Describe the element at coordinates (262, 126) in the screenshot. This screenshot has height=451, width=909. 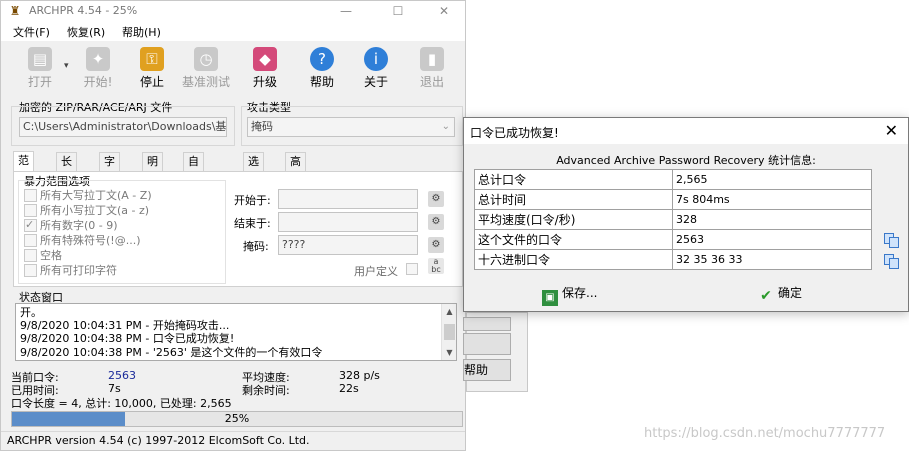
I see `attack-type-value: 掩码` at that location.